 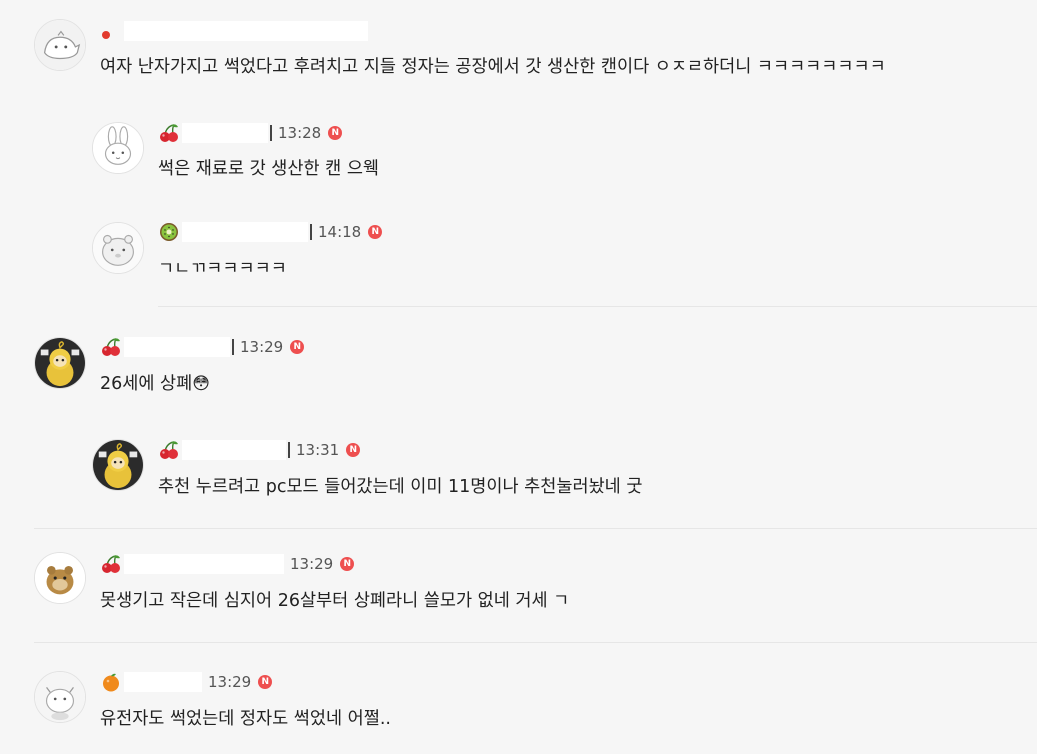 What do you see at coordinates (146, 384) in the screenshot?
I see `comment-text-body: 26세에 상폐` at bounding box center [146, 384].